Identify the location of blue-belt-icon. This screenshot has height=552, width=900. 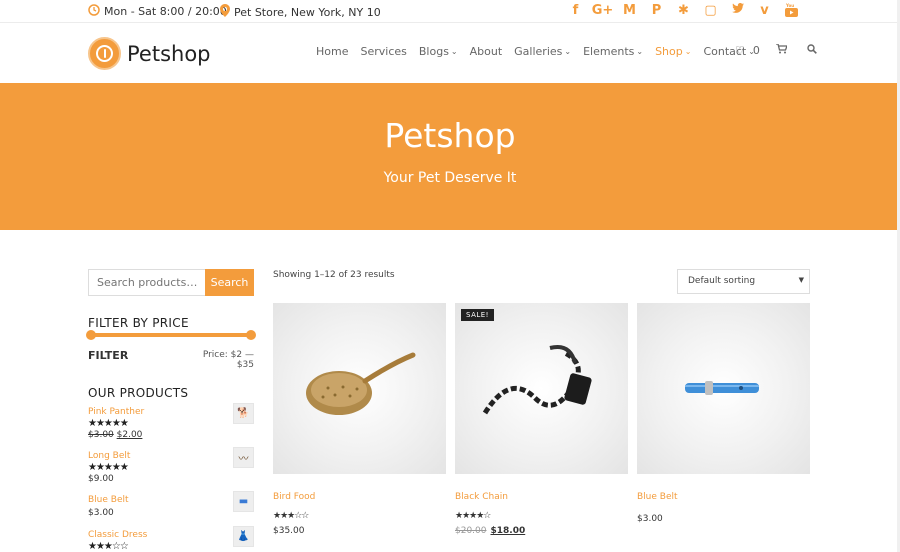
(722, 388).